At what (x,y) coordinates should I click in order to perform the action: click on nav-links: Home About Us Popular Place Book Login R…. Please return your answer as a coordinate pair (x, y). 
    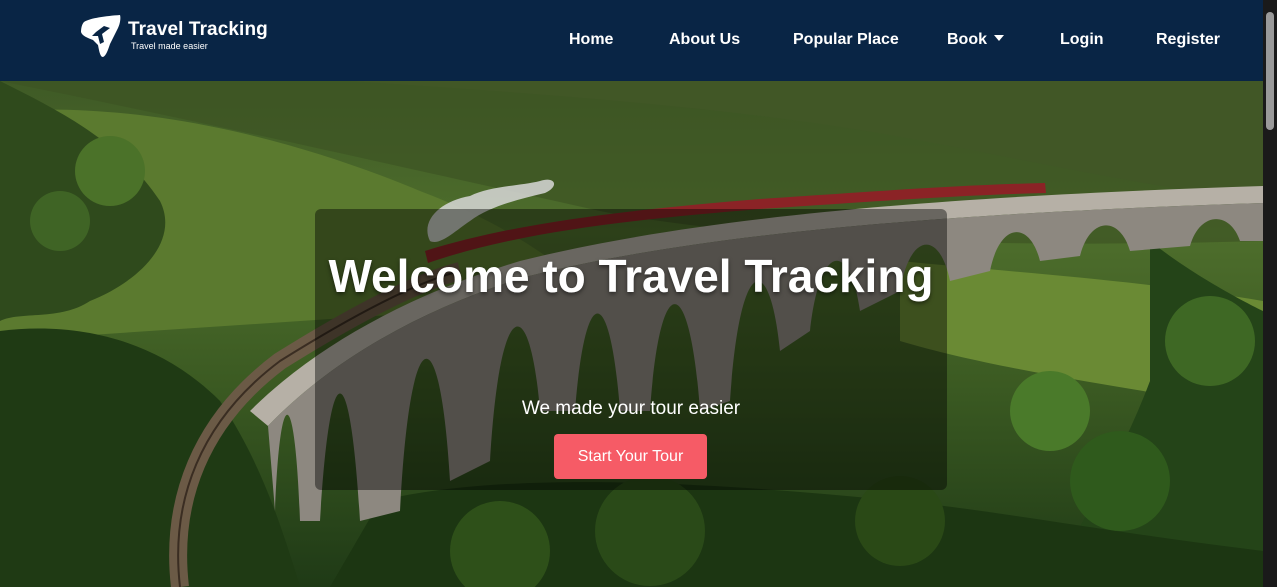
    Looking at the image, I should click on (631, 40).